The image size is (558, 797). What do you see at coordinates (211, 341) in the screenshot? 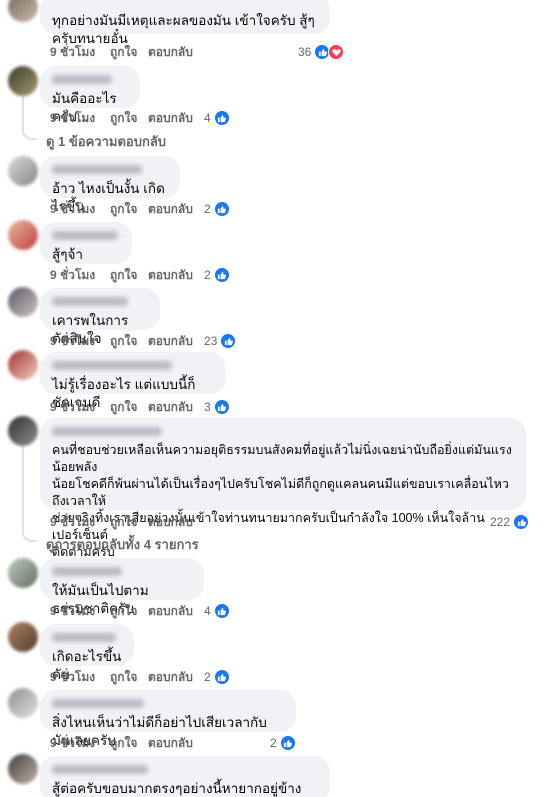
I see `reaction-number: 23` at bounding box center [211, 341].